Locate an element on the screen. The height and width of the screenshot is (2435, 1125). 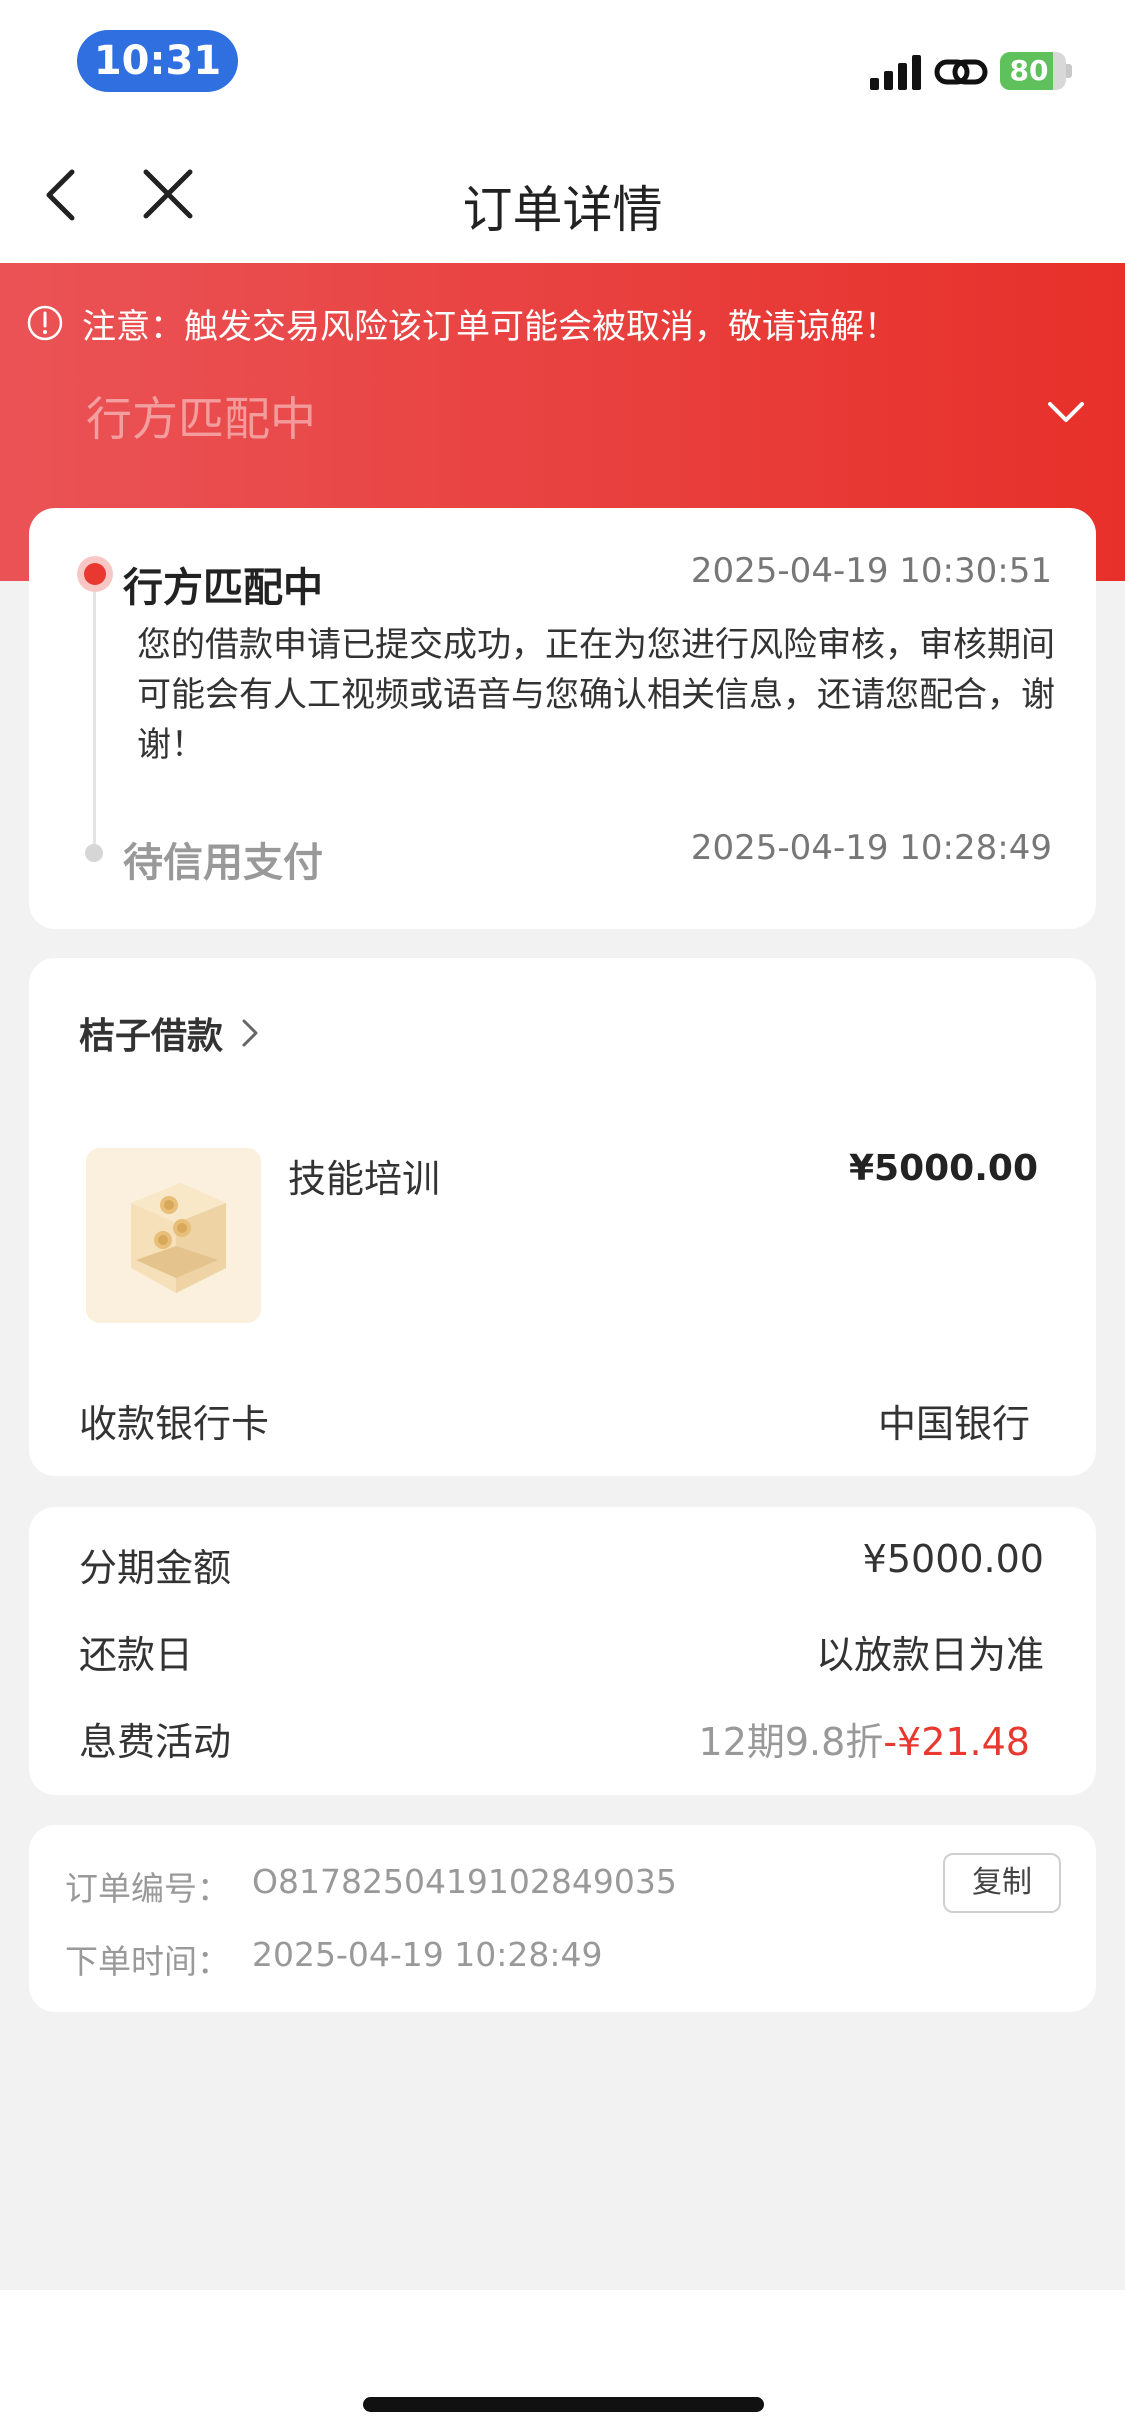
timeline-step-time: 2025-04-19 10:28:49 is located at coordinates (871, 848).